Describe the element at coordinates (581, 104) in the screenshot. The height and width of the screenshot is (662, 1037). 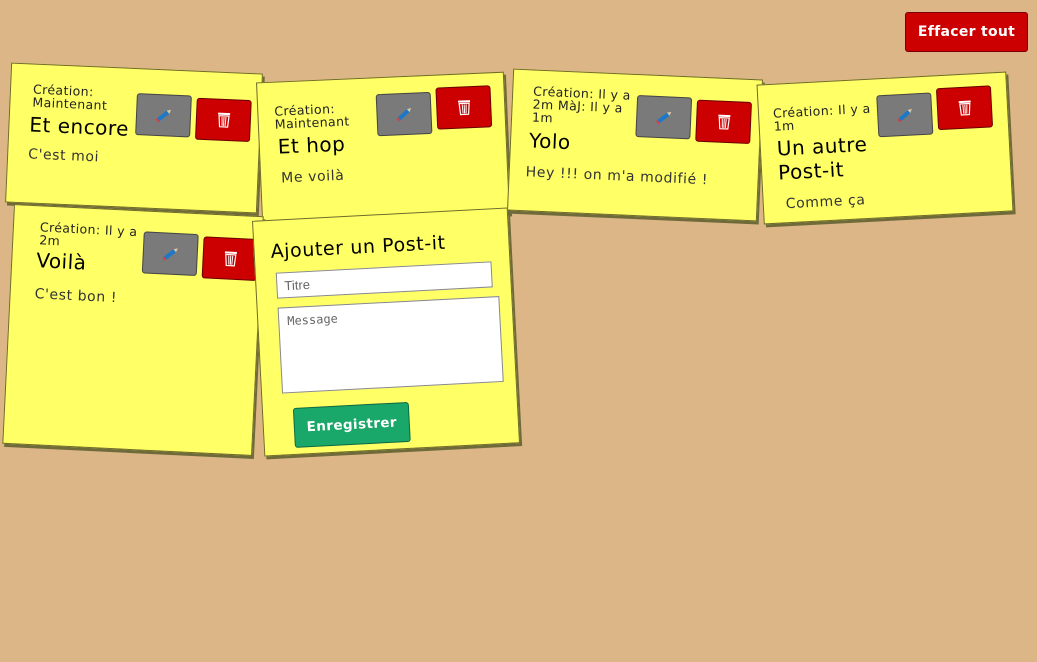
I see `note-meta: Création: Il y a 2m MàJ: Il y a 1m` at that location.